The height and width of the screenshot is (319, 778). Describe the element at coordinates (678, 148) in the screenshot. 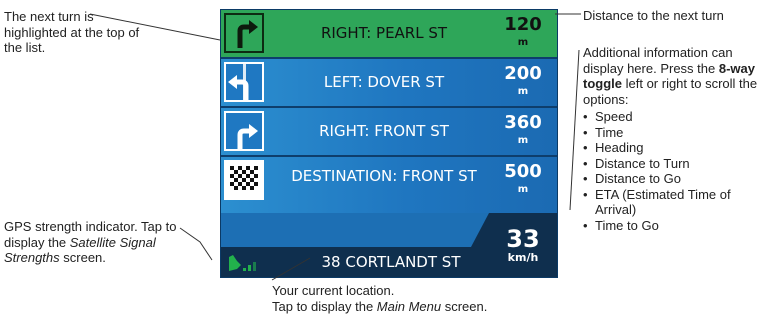

I see `option-item: Heading` at that location.